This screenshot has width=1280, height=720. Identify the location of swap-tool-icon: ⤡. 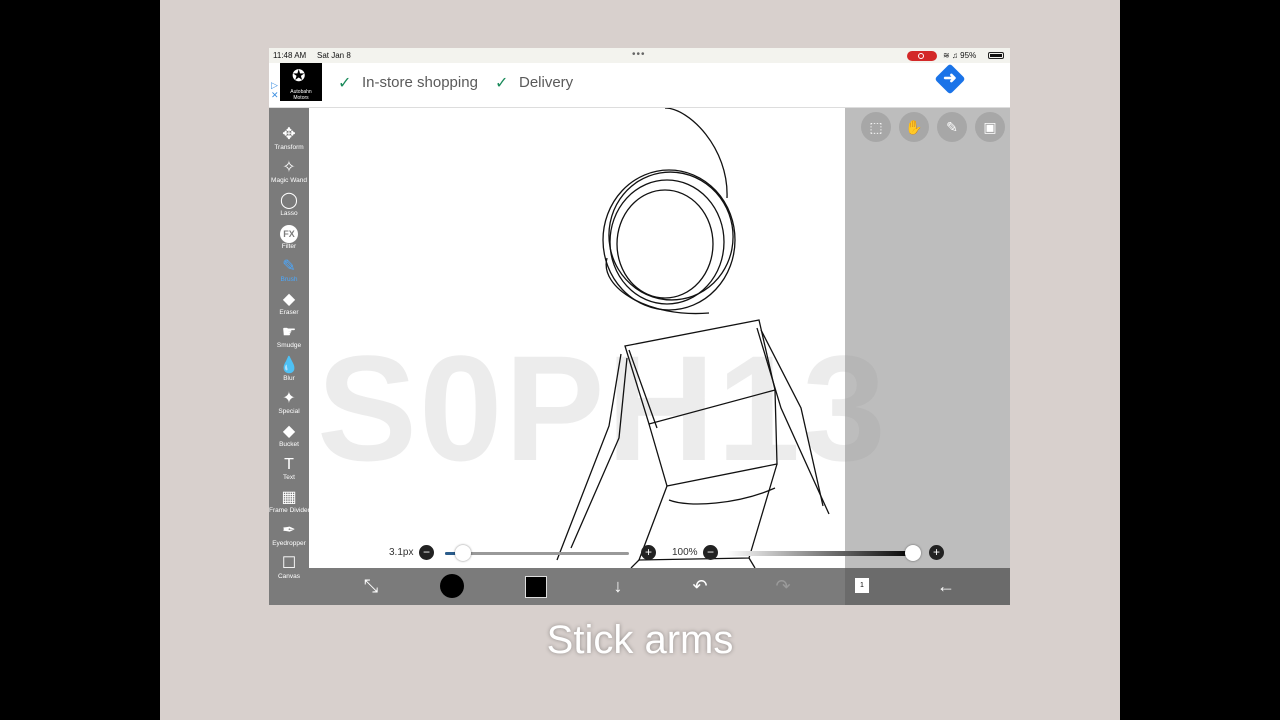
(371, 586).